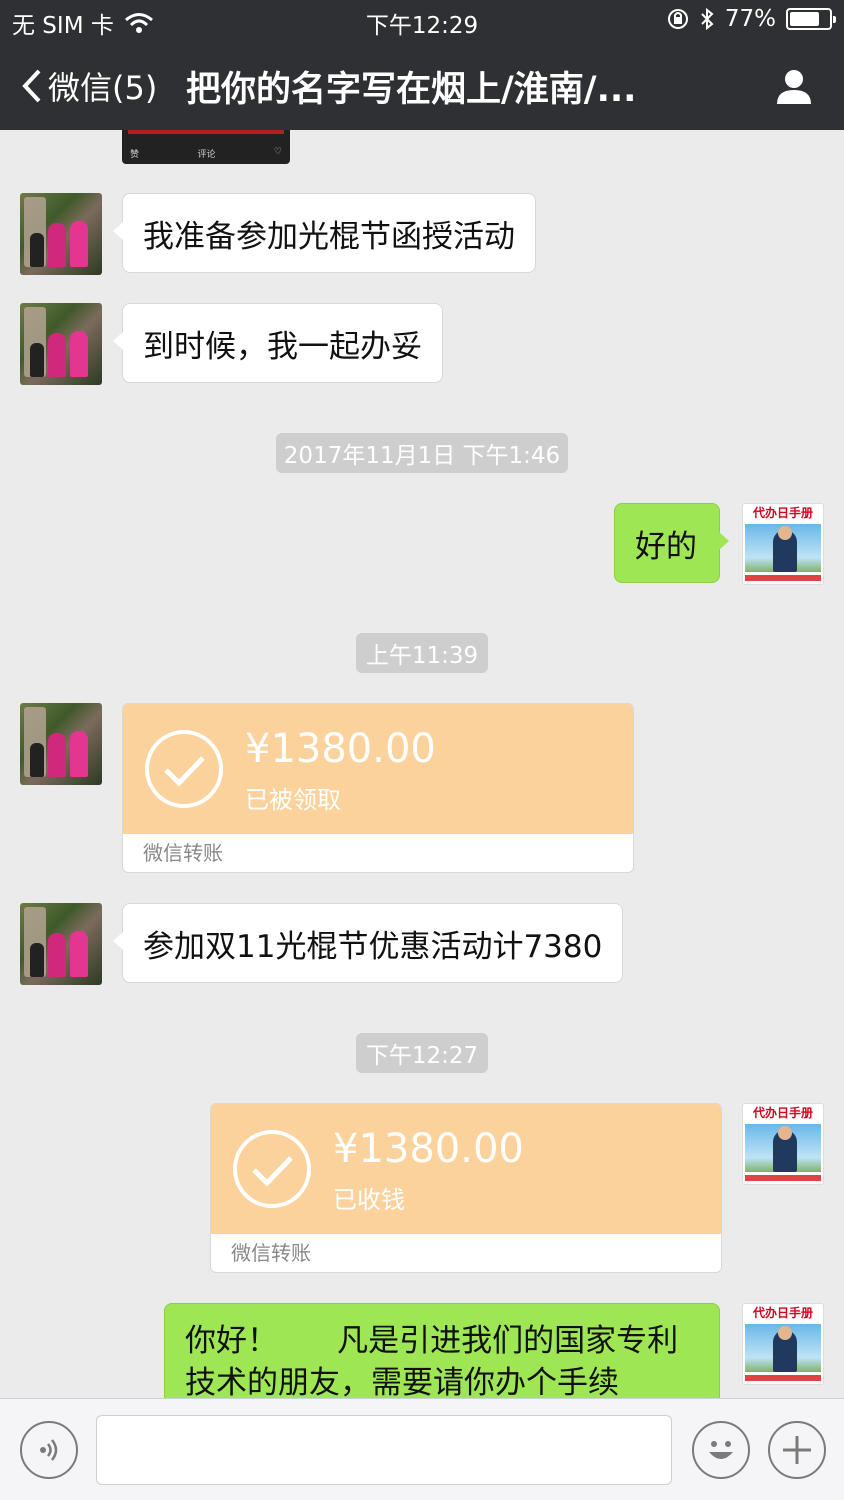 The height and width of the screenshot is (1500, 844). I want to click on plus-icon, so click(797, 1450).